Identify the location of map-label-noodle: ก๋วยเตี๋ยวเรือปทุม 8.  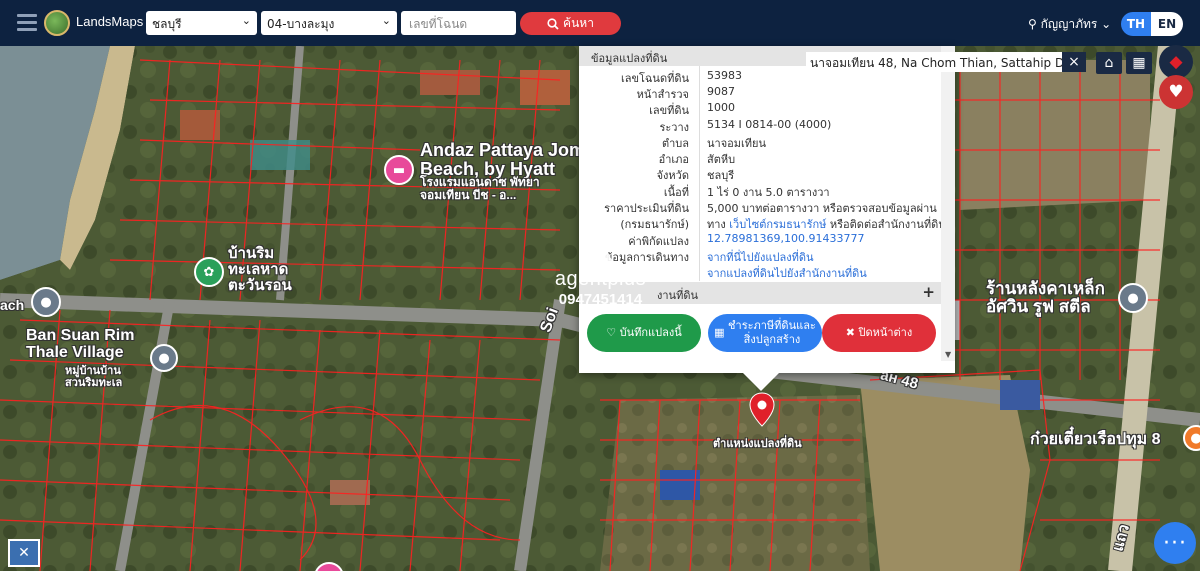
(1095, 439).